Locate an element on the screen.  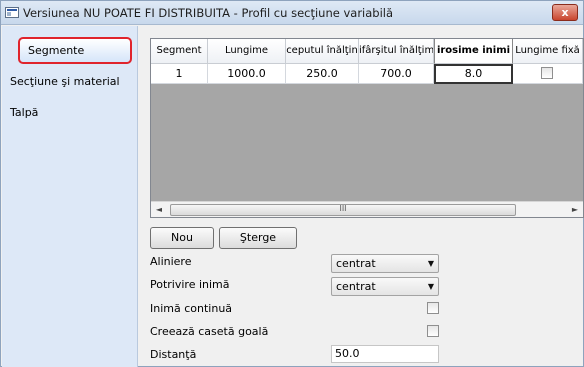
column-header-lungime-fixa: Lungime fixă is located at coordinates (548, 51).